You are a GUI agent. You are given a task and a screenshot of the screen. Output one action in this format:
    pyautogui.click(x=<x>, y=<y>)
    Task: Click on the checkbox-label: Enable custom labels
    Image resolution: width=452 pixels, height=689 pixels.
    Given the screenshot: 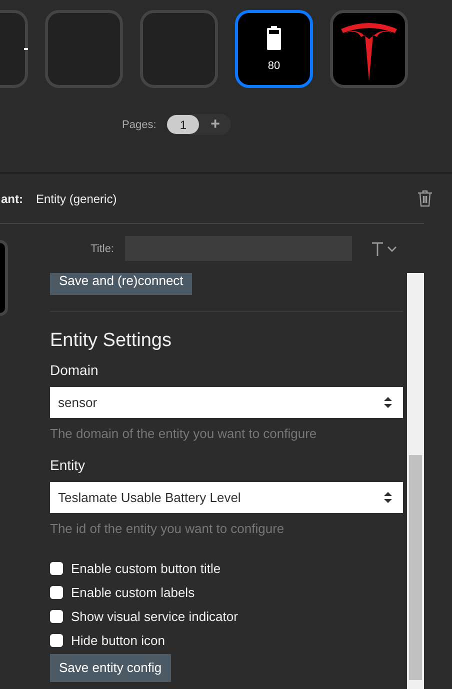 What is the action you would take?
    pyautogui.click(x=133, y=592)
    